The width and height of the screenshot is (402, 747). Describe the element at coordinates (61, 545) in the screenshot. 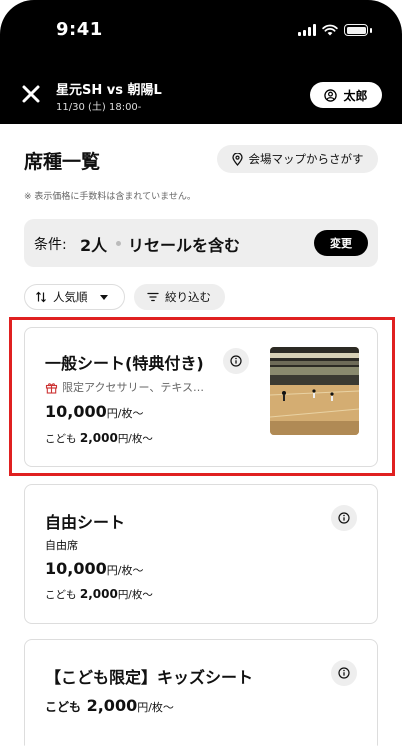

I see `seat-card-subtitle: 自由席` at that location.